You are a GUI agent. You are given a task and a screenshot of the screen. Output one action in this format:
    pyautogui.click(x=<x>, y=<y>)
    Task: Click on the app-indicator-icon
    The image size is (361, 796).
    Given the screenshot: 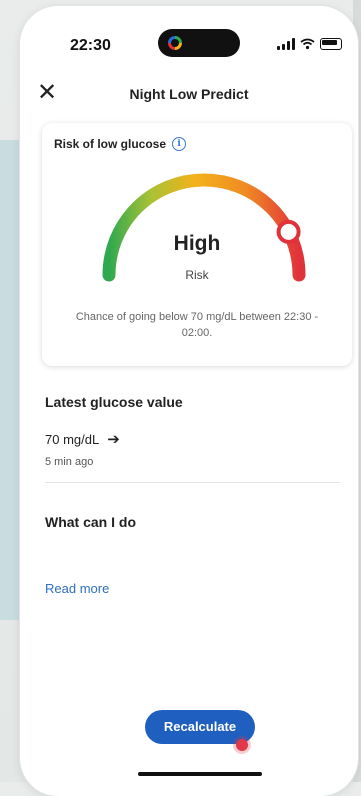 What is the action you would take?
    pyautogui.click(x=175, y=43)
    